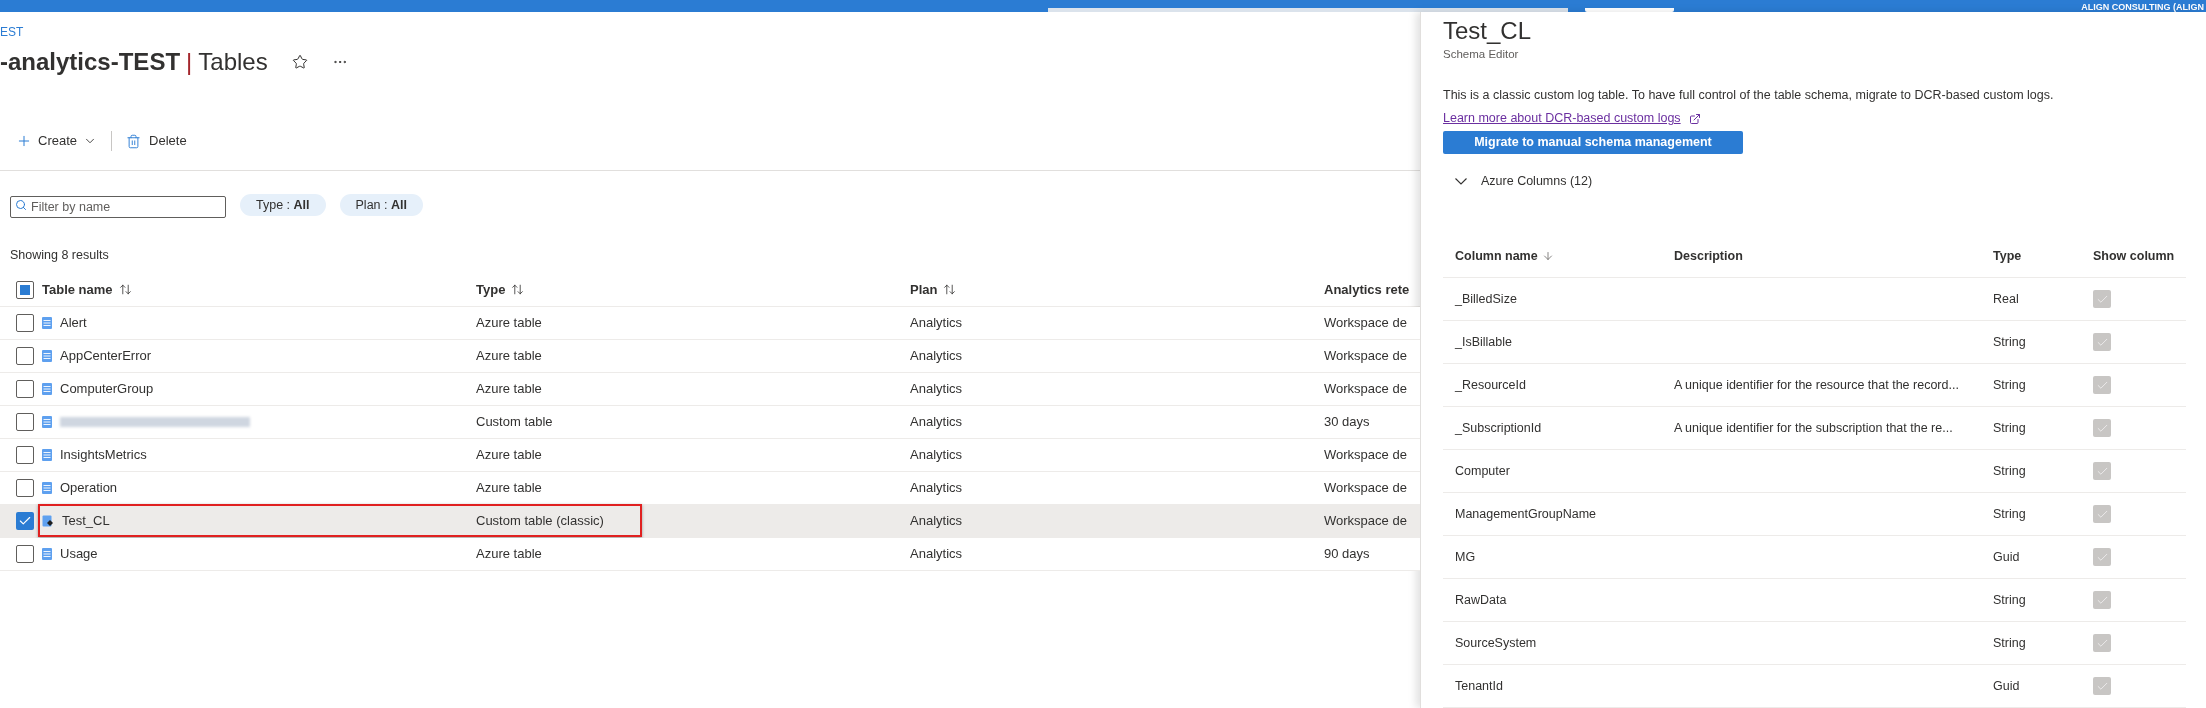  Describe the element at coordinates (1466, 557) in the screenshot. I see `table-cell-text: MG` at that location.